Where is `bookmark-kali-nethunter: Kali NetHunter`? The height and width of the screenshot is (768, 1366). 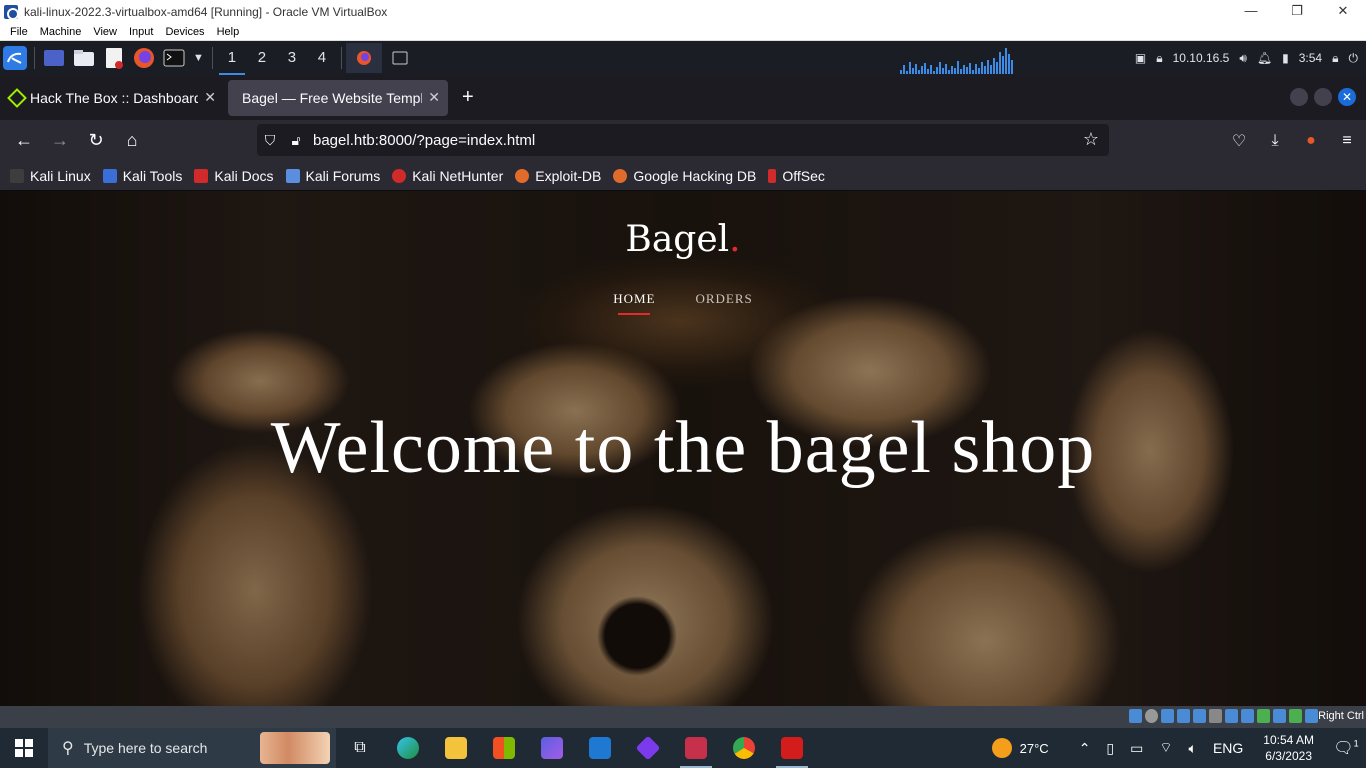
bookmark-kali-nethunter: Kali NetHunter is located at coordinates (447, 176).